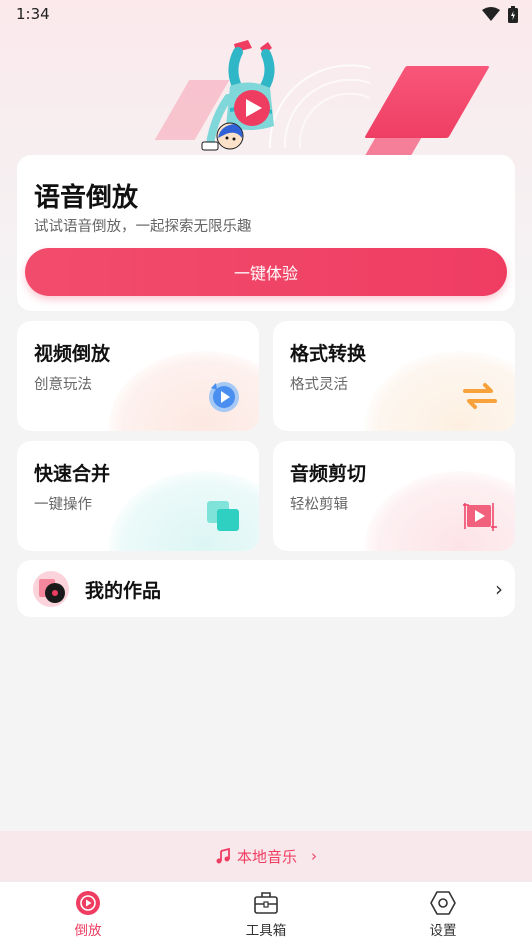  Describe the element at coordinates (394, 376) in the screenshot. I see `tile-format-convert: 格式转换 格式灵活` at that location.